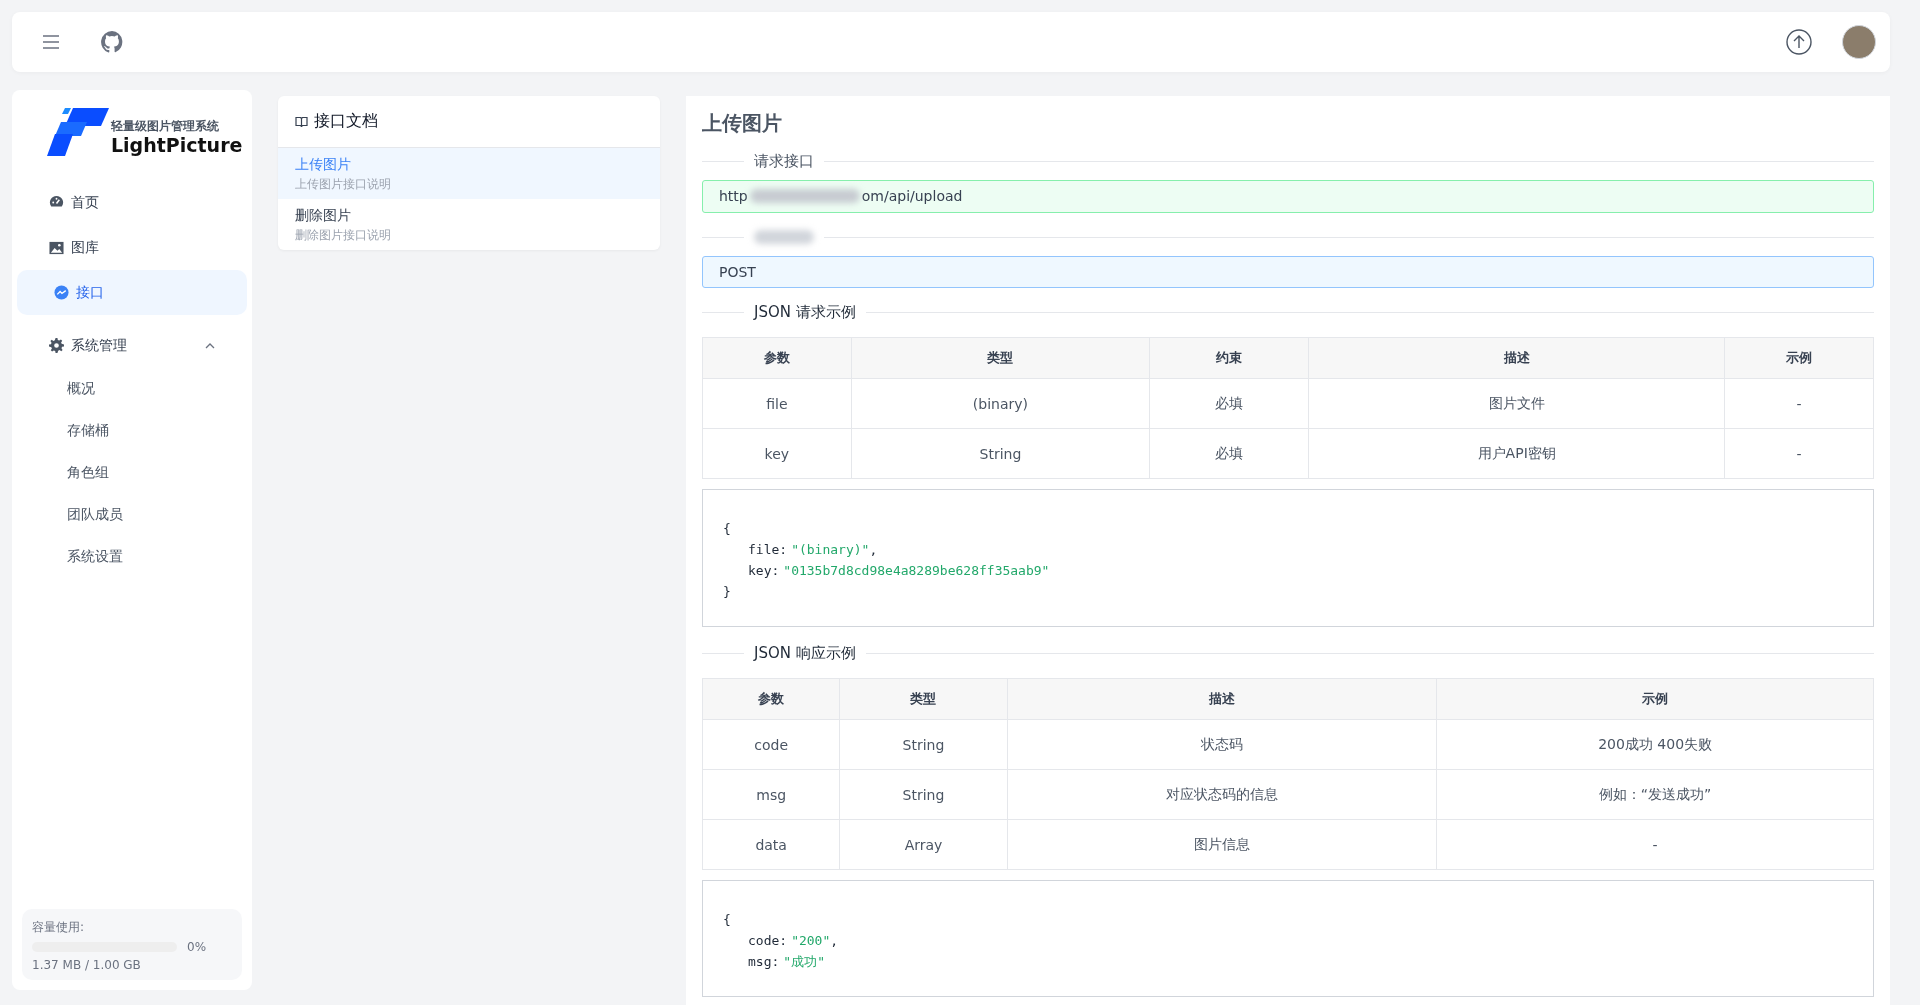 This screenshot has width=1920, height=1005. I want to click on nav-item: 接口, so click(132, 292).